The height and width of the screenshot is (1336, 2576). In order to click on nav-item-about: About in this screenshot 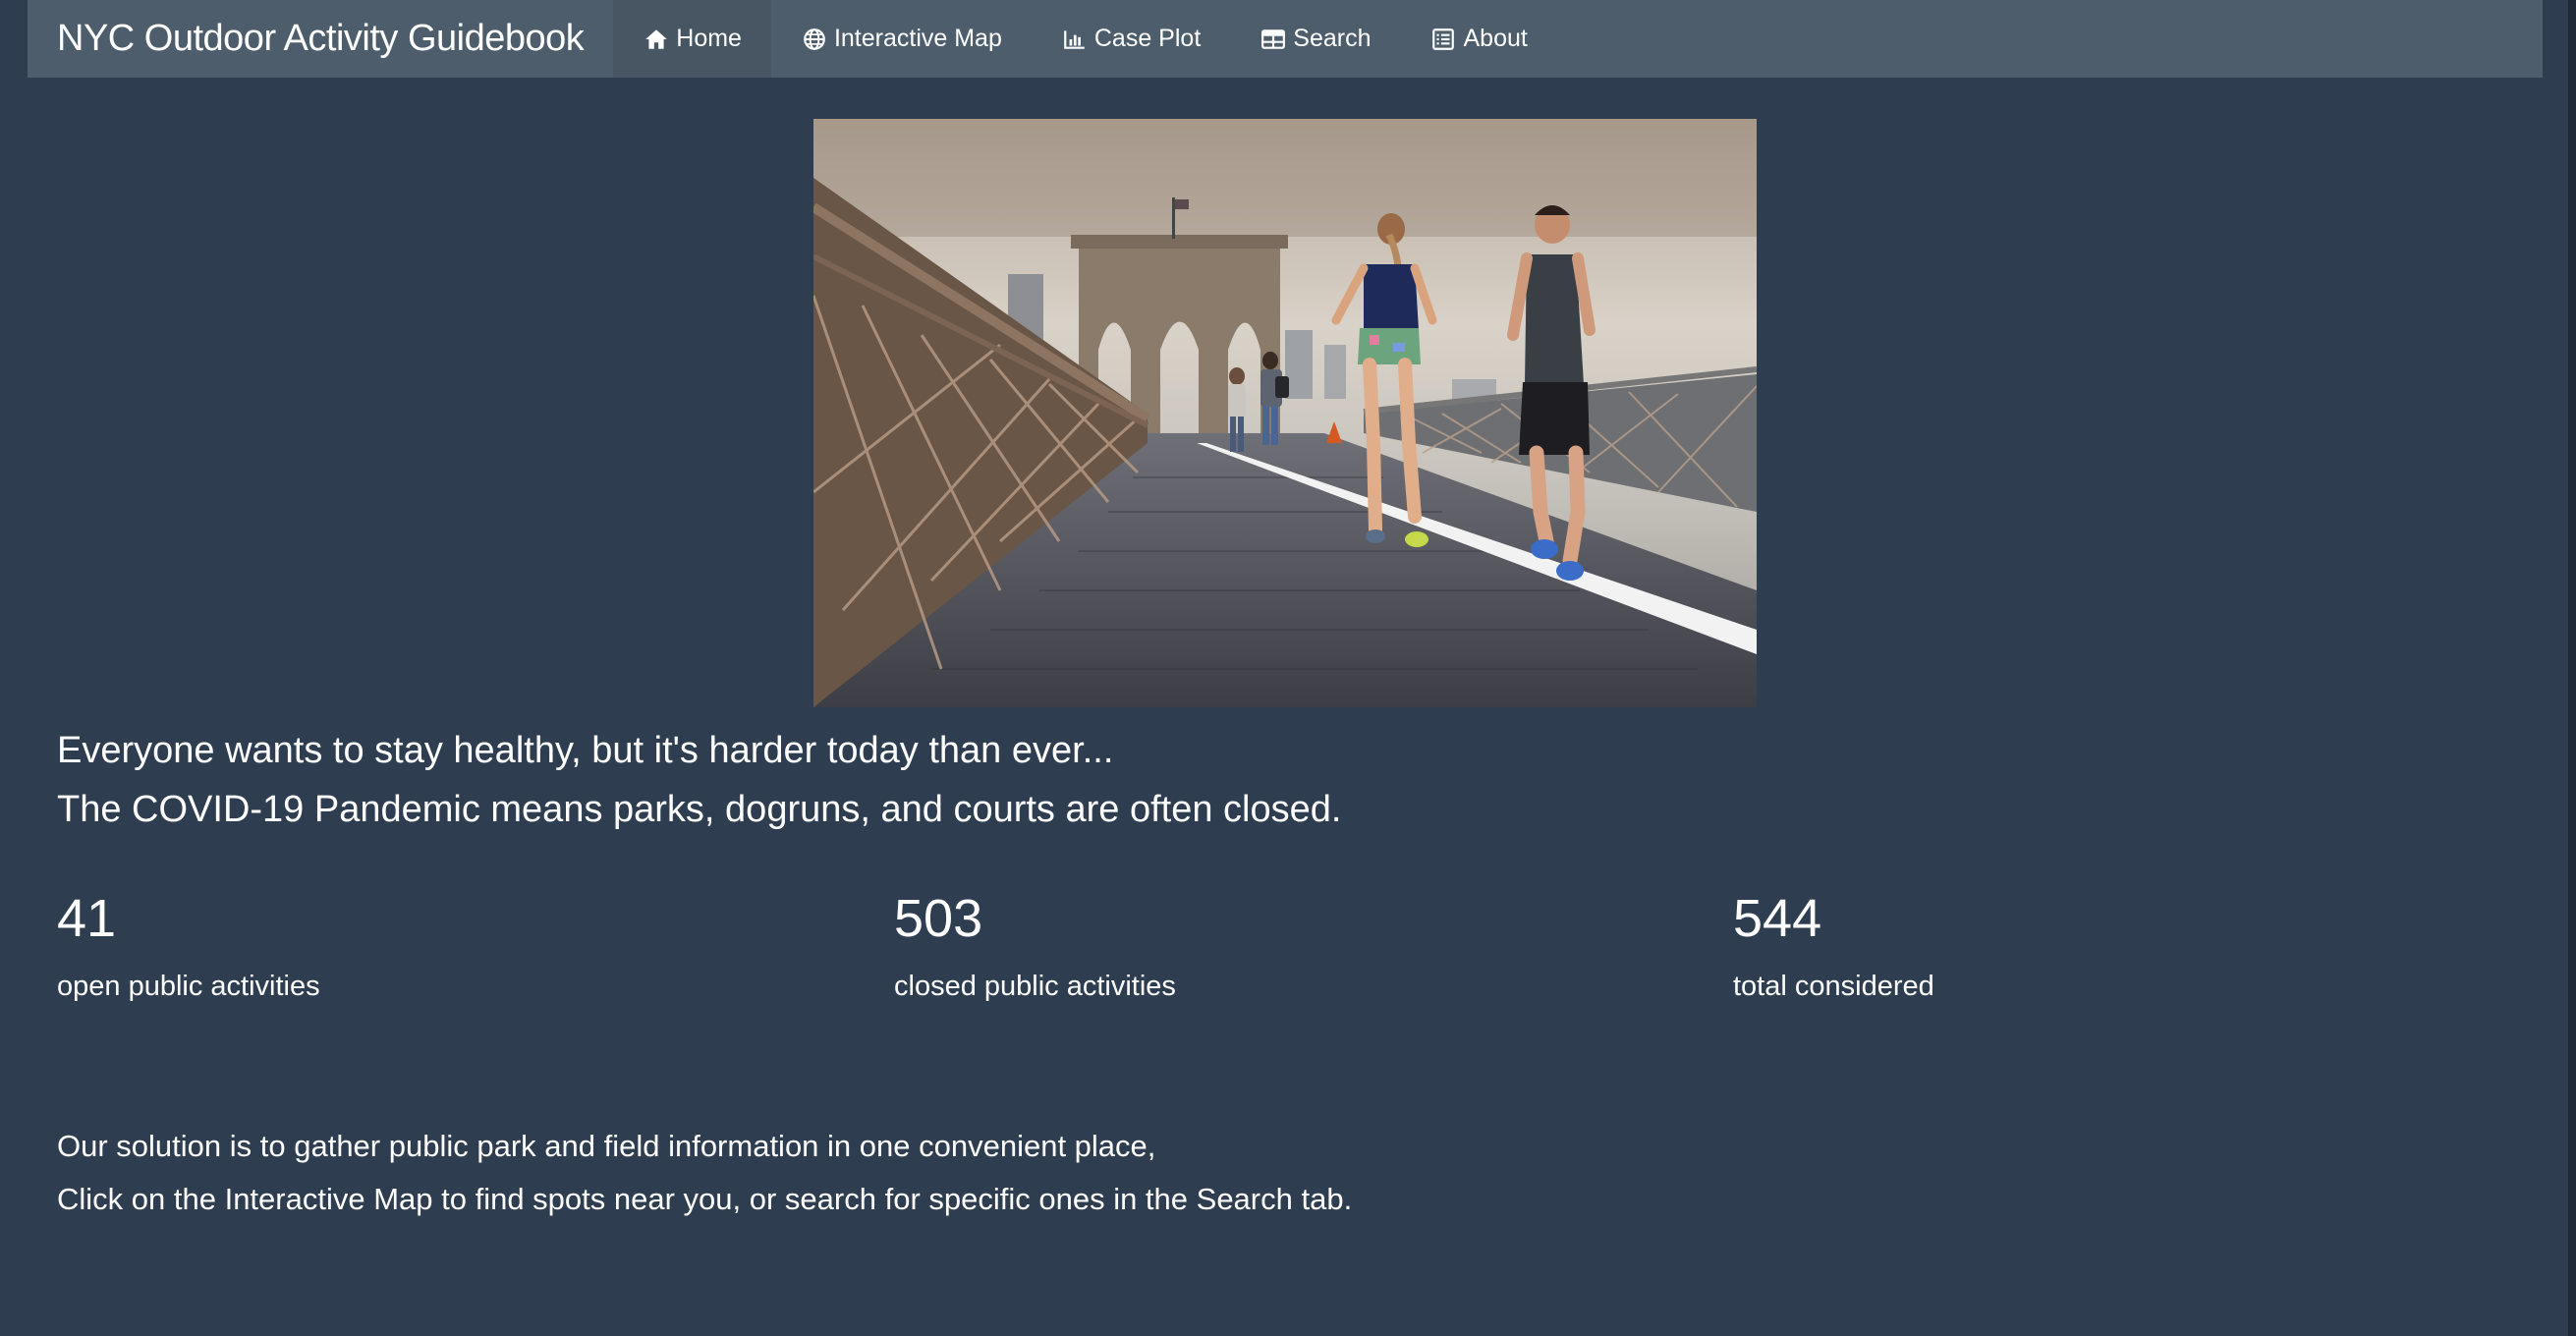, I will do `click(1478, 39)`.